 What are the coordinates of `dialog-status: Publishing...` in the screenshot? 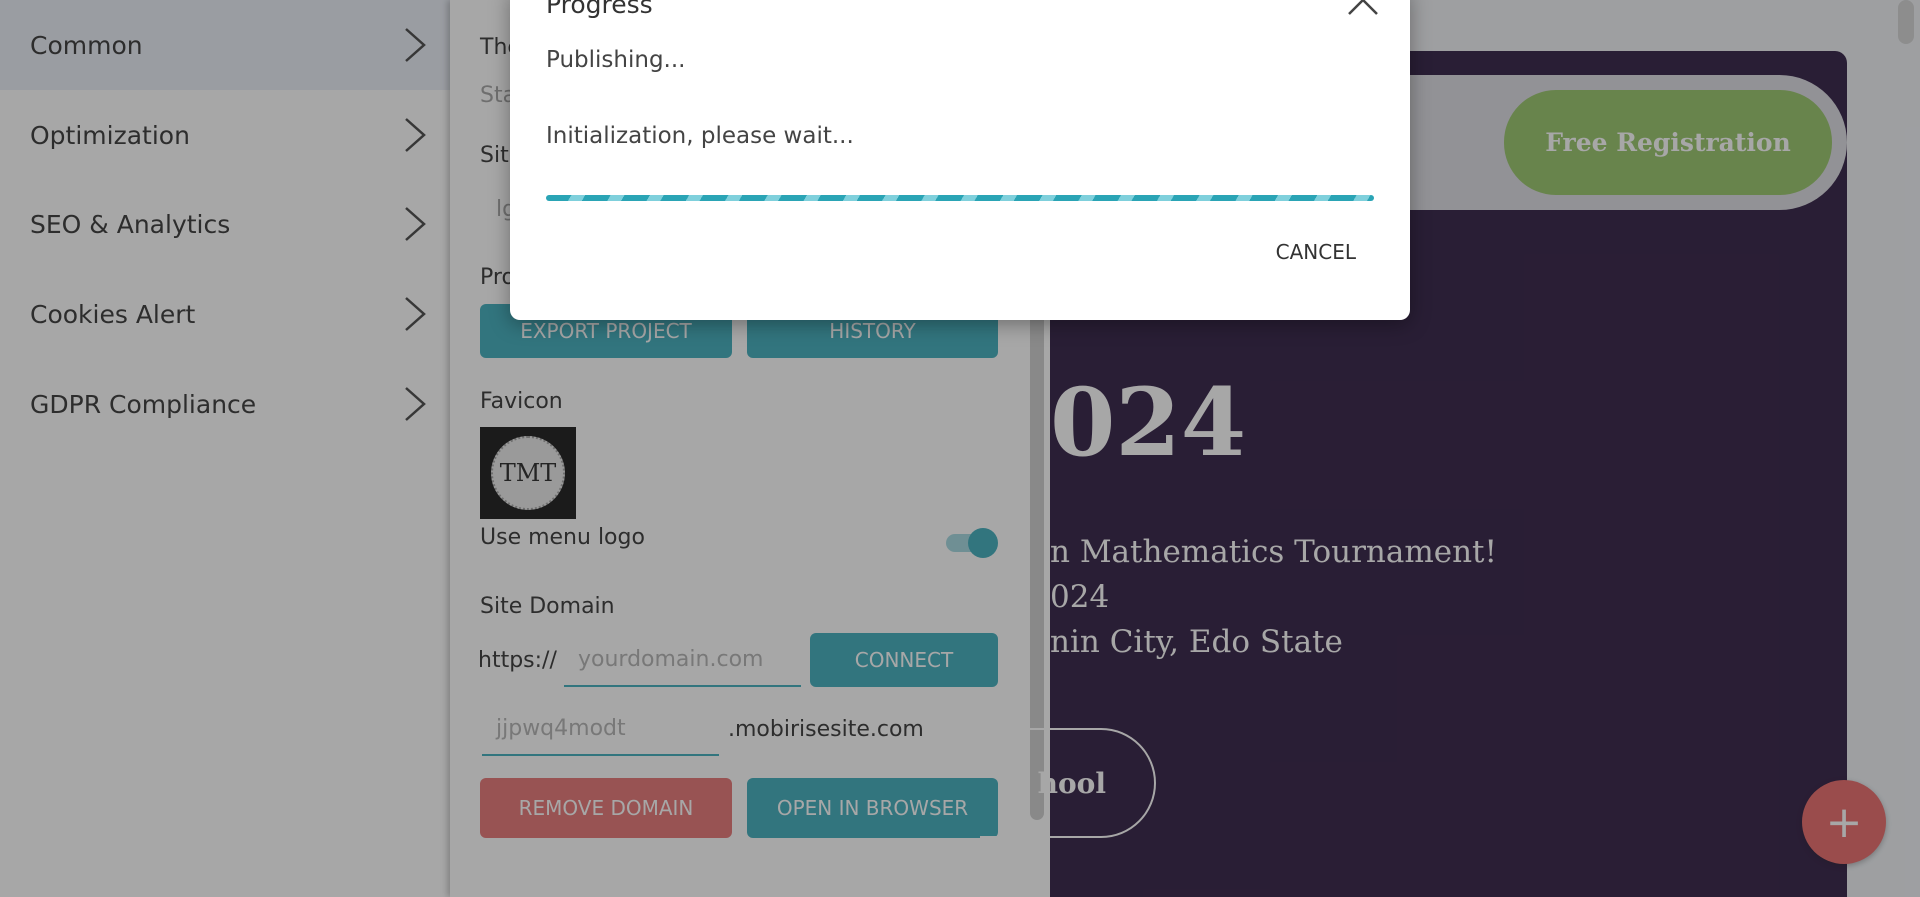 It's located at (616, 60).